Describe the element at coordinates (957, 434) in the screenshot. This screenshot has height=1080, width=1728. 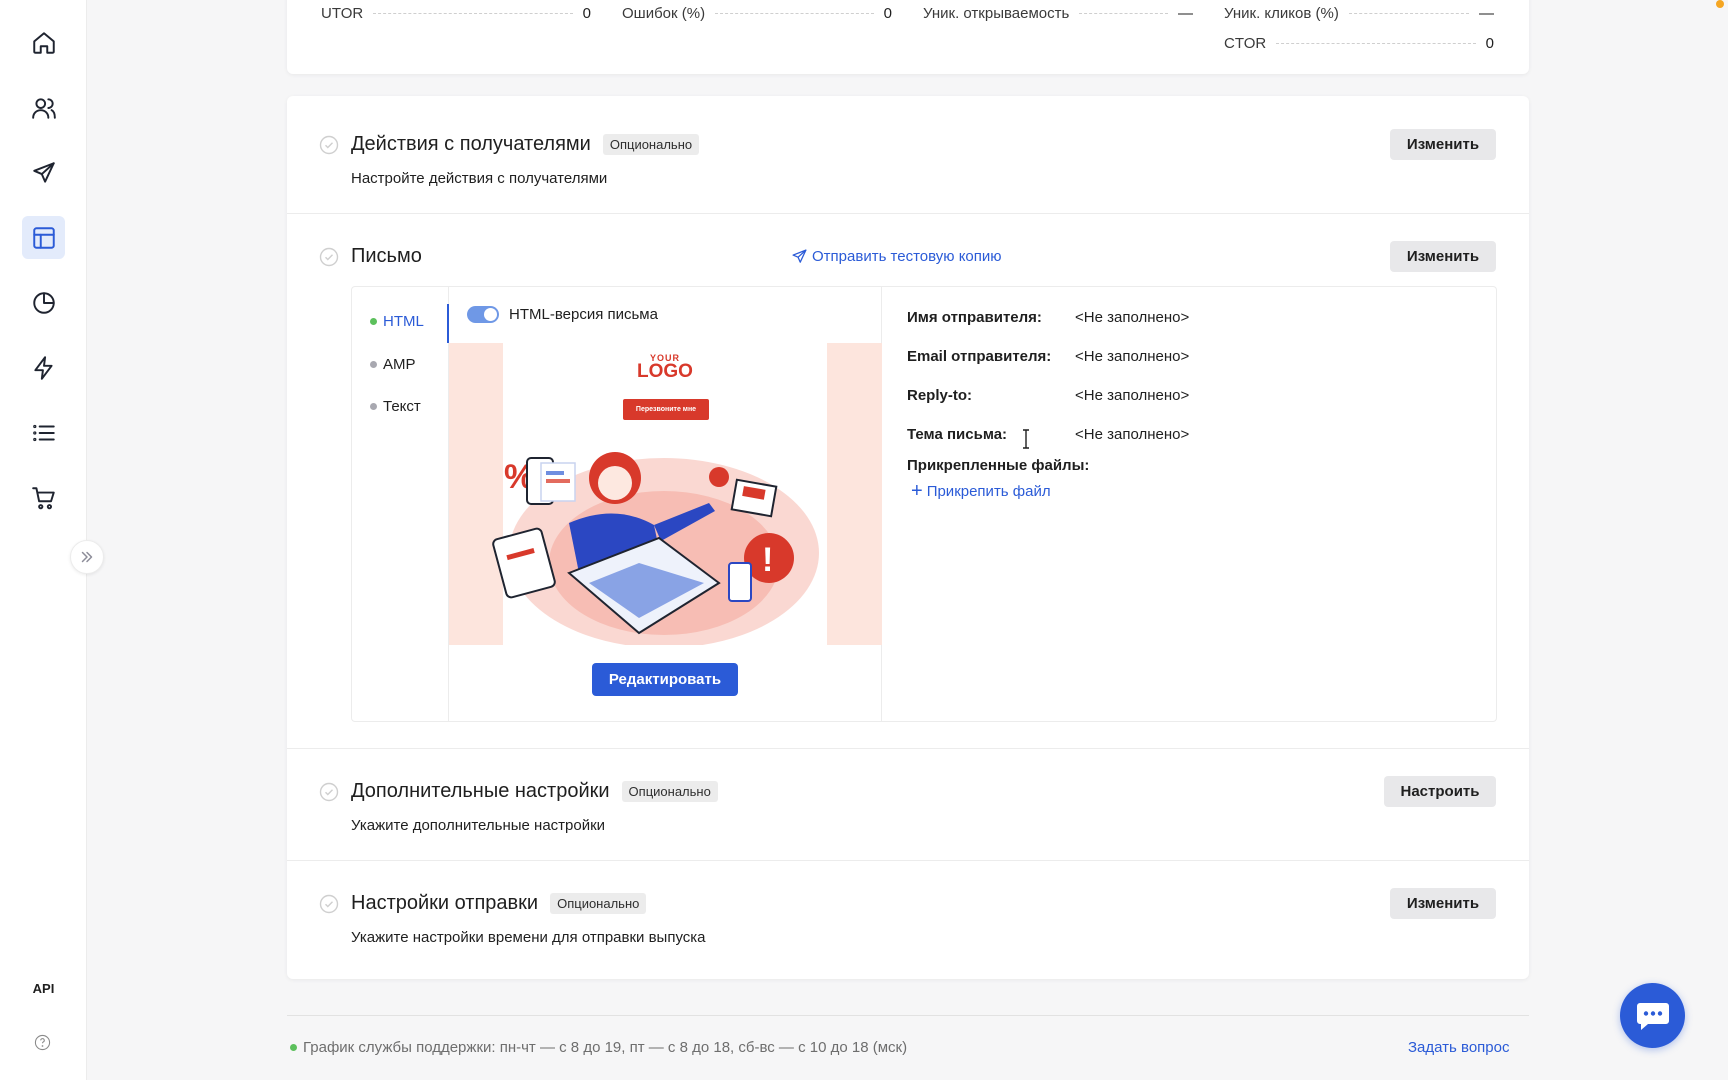
I see `field-label: Тема письма:` at that location.